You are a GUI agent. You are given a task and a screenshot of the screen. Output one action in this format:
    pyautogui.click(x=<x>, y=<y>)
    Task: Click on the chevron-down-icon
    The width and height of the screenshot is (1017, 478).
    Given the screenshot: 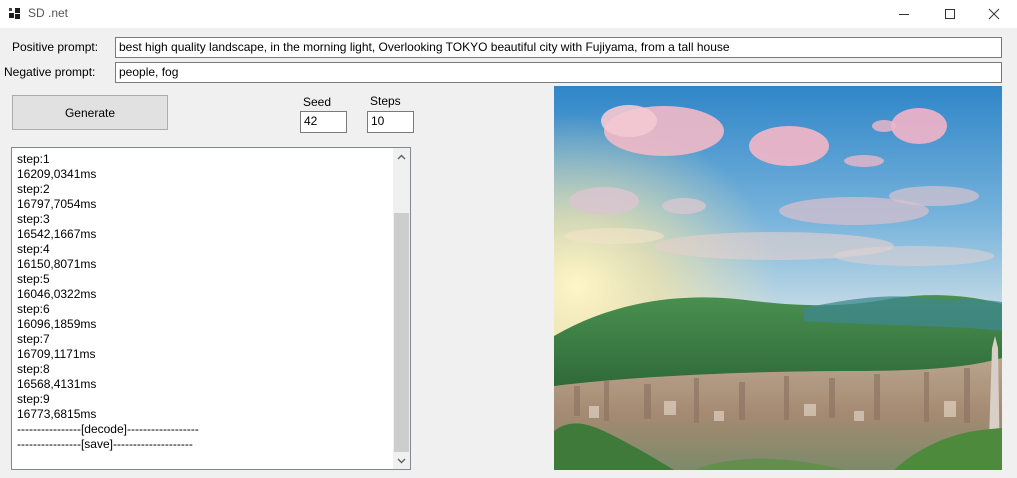 What is the action you would take?
    pyautogui.click(x=401, y=460)
    